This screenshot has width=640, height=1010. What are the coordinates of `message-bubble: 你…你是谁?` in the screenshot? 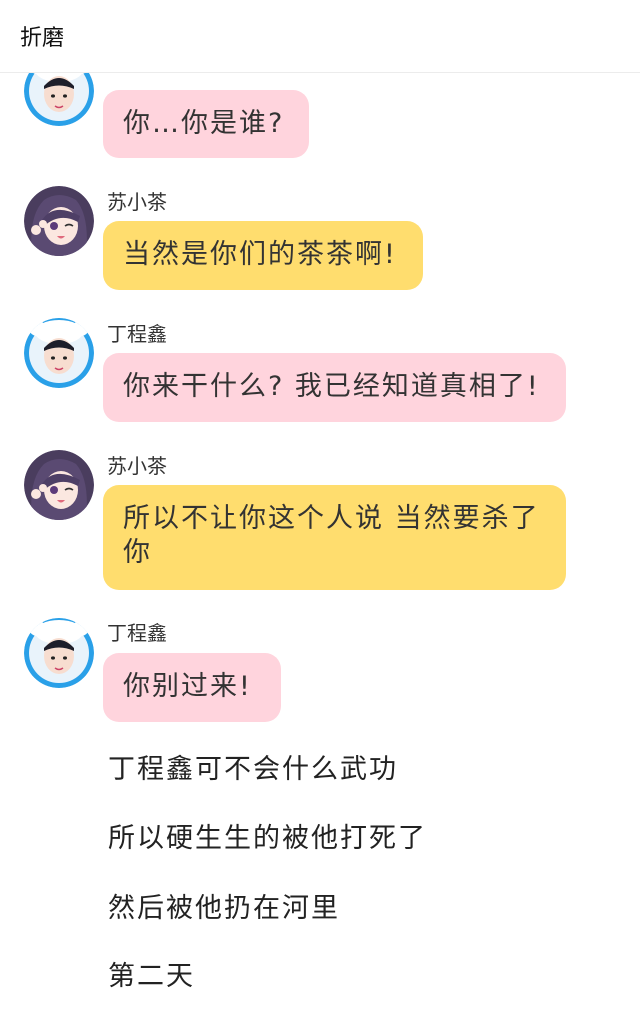 It's located at (206, 124).